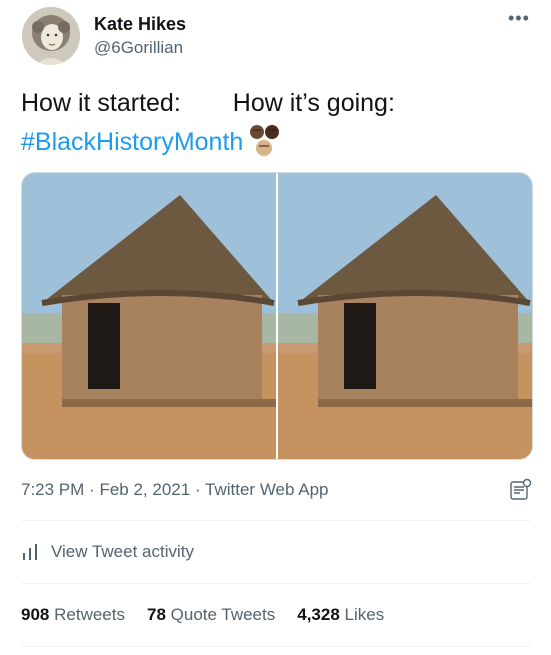  What do you see at coordinates (35, 614) in the screenshot?
I see `retweets-count: 908` at bounding box center [35, 614].